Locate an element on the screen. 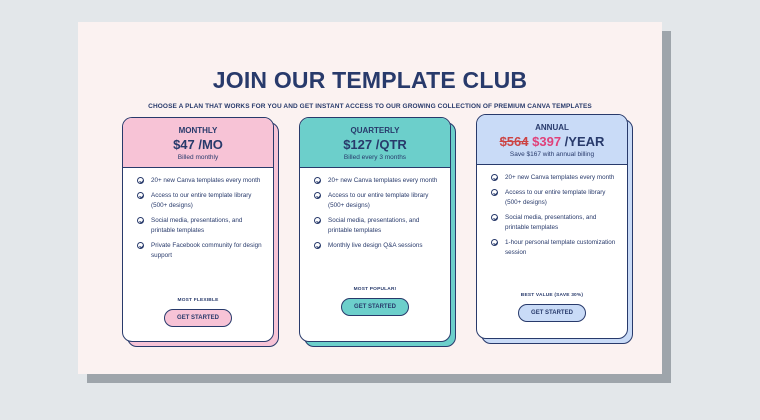  get-started-button-annual: GET STARTED is located at coordinates (552, 313).